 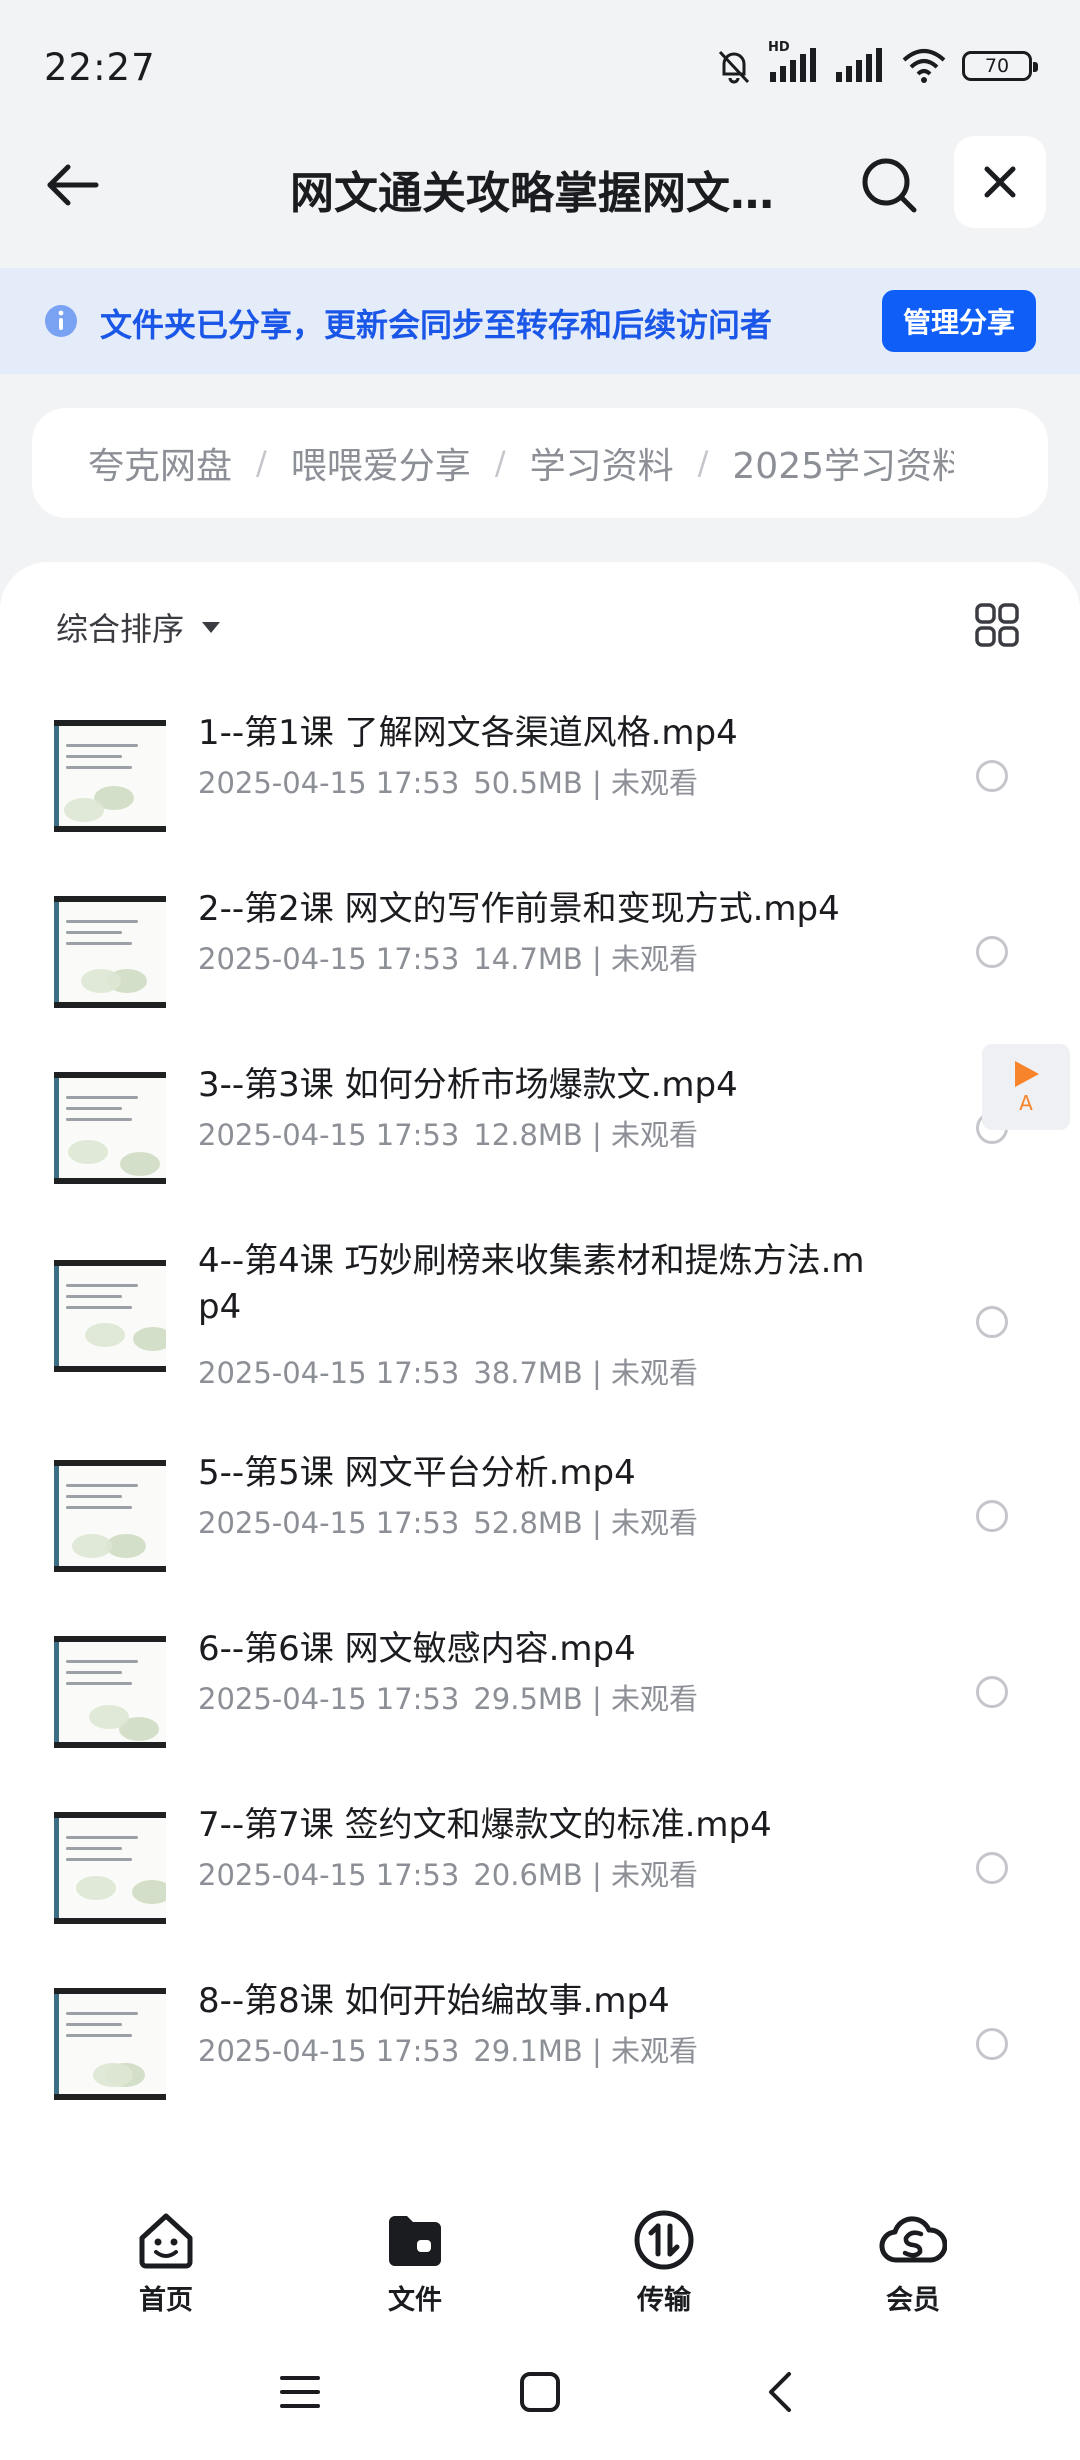 I want to click on system-nav-bar, so click(x=540, y=2391).